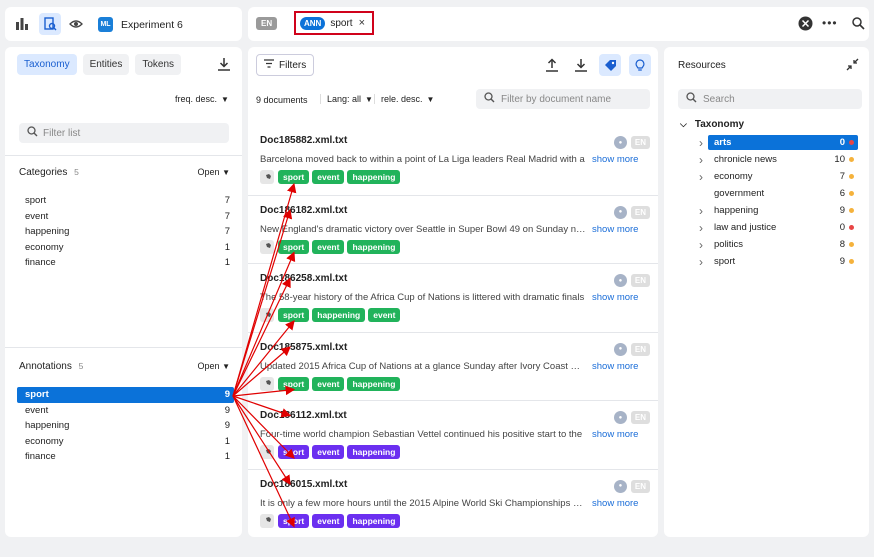 This screenshot has height=557, width=874. Describe the element at coordinates (22, 24) in the screenshot. I see `bar-chart-icon` at that location.